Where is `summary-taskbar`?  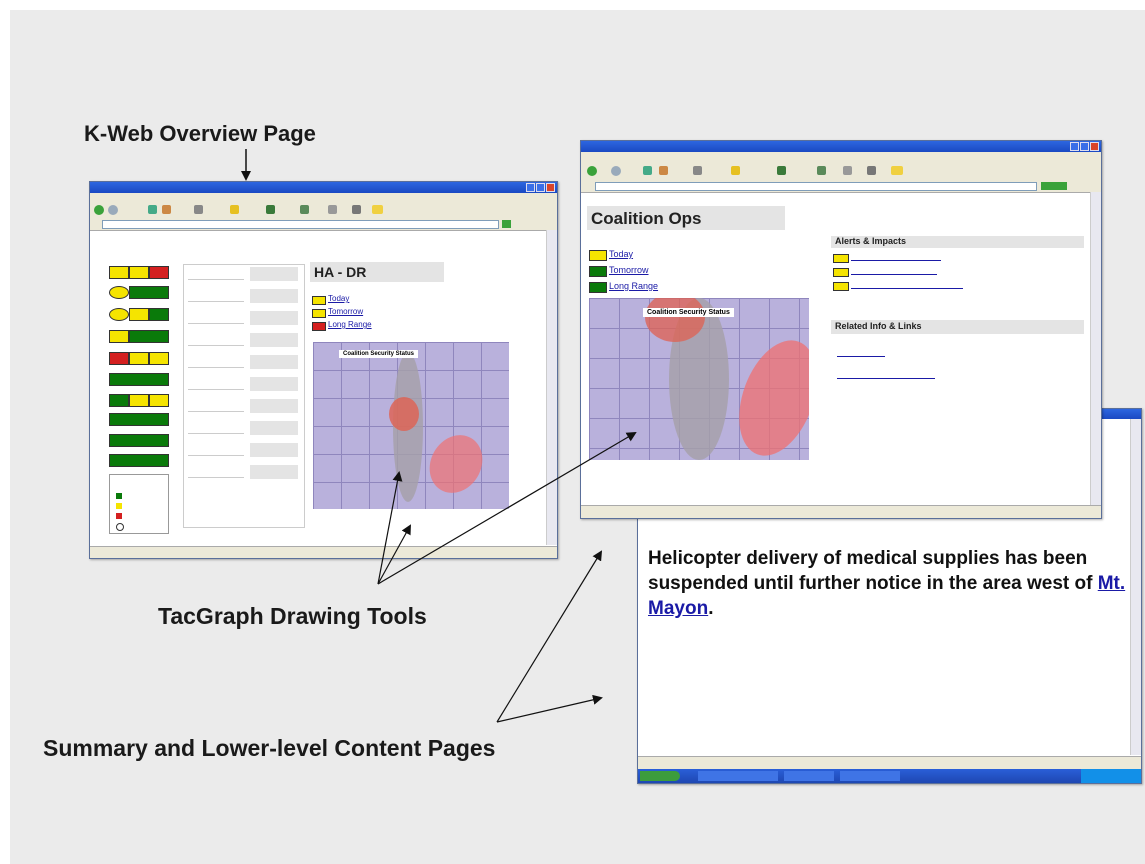
summary-taskbar is located at coordinates (889, 776).